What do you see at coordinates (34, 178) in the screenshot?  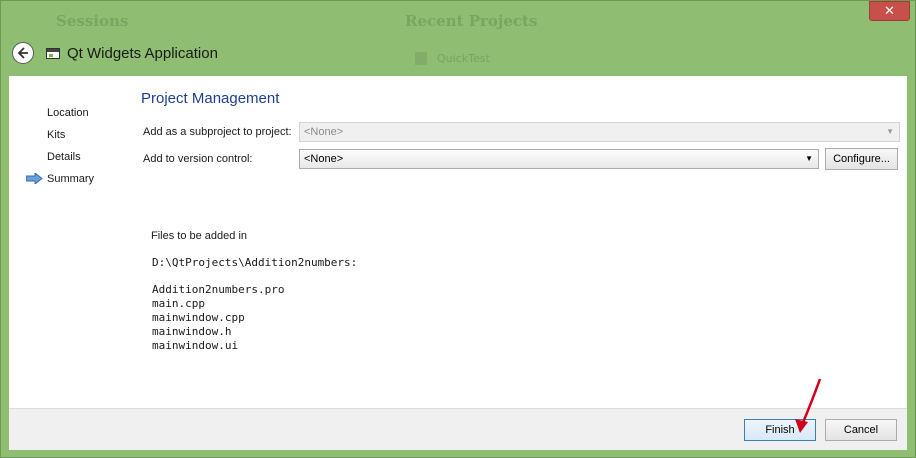 I see `current-step-arrow-icon` at bounding box center [34, 178].